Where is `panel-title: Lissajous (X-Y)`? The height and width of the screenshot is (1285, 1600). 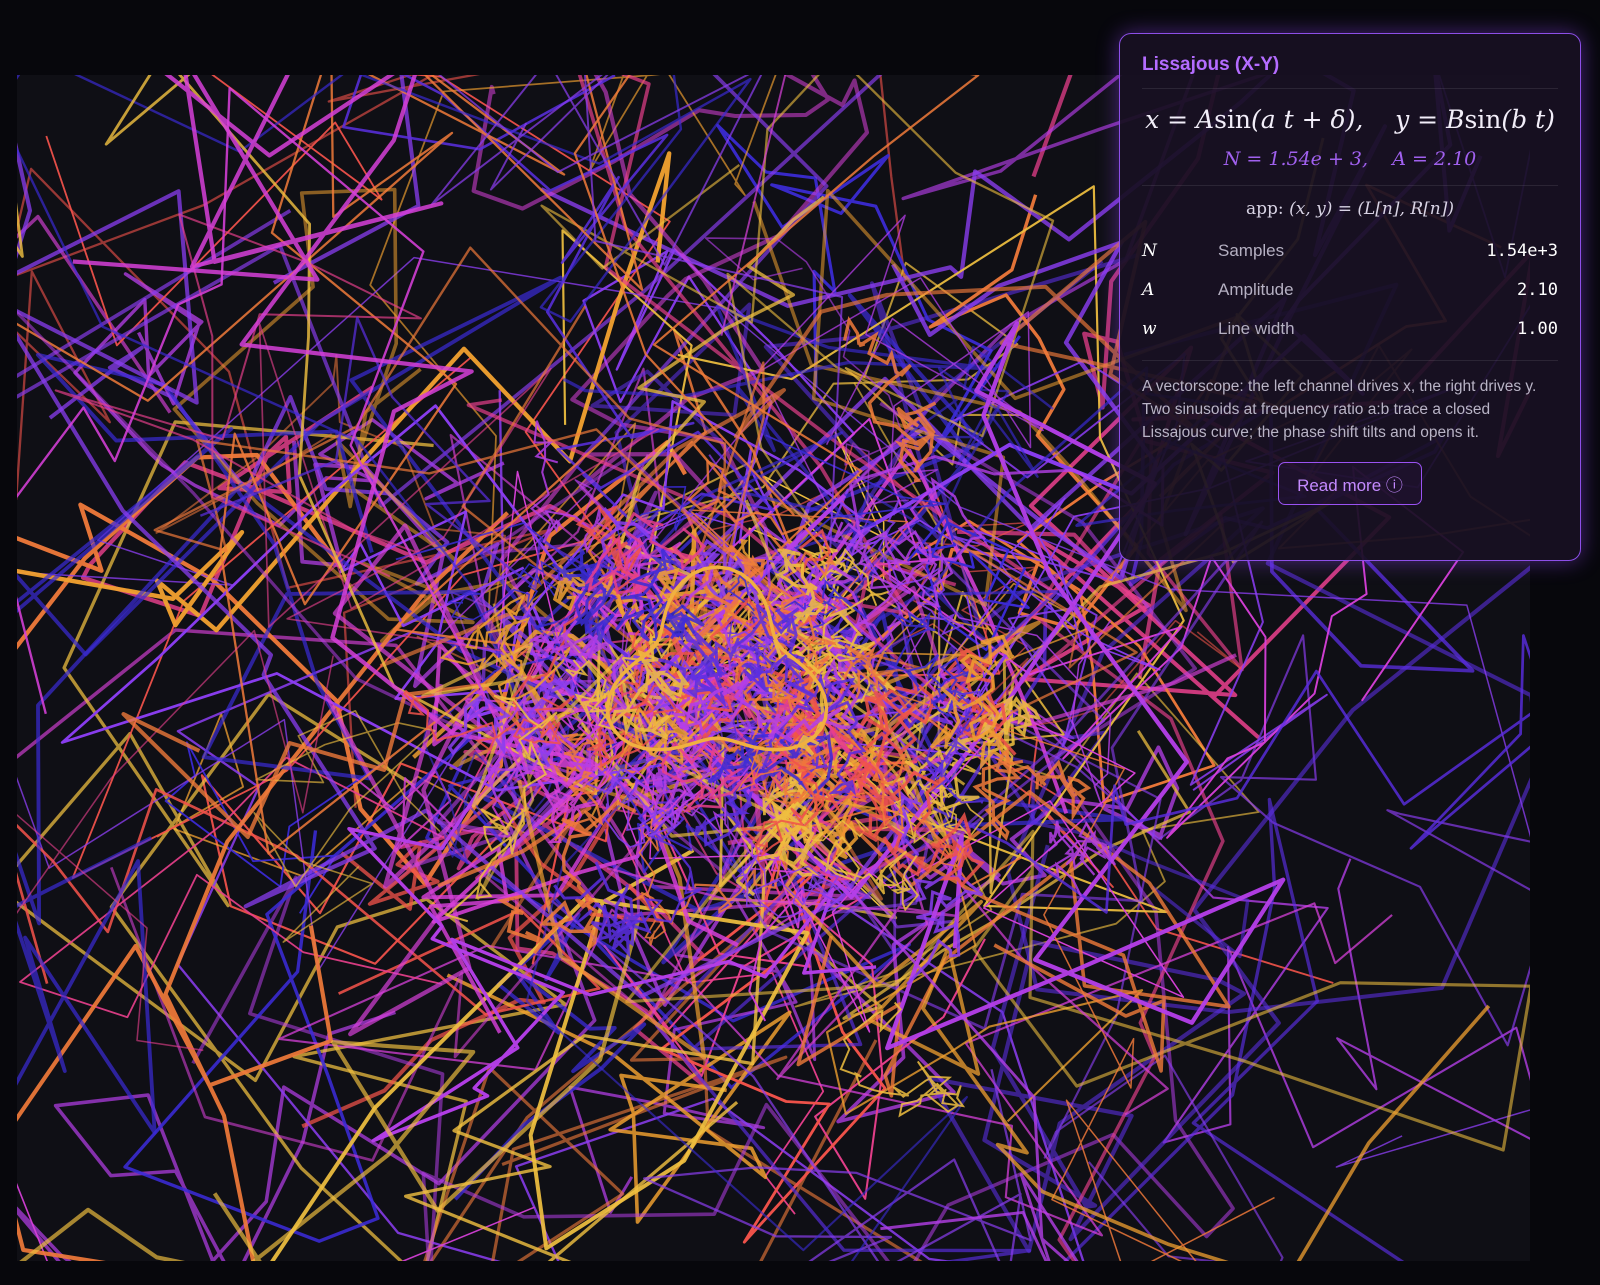 panel-title: Lissajous (X-Y) is located at coordinates (1350, 71).